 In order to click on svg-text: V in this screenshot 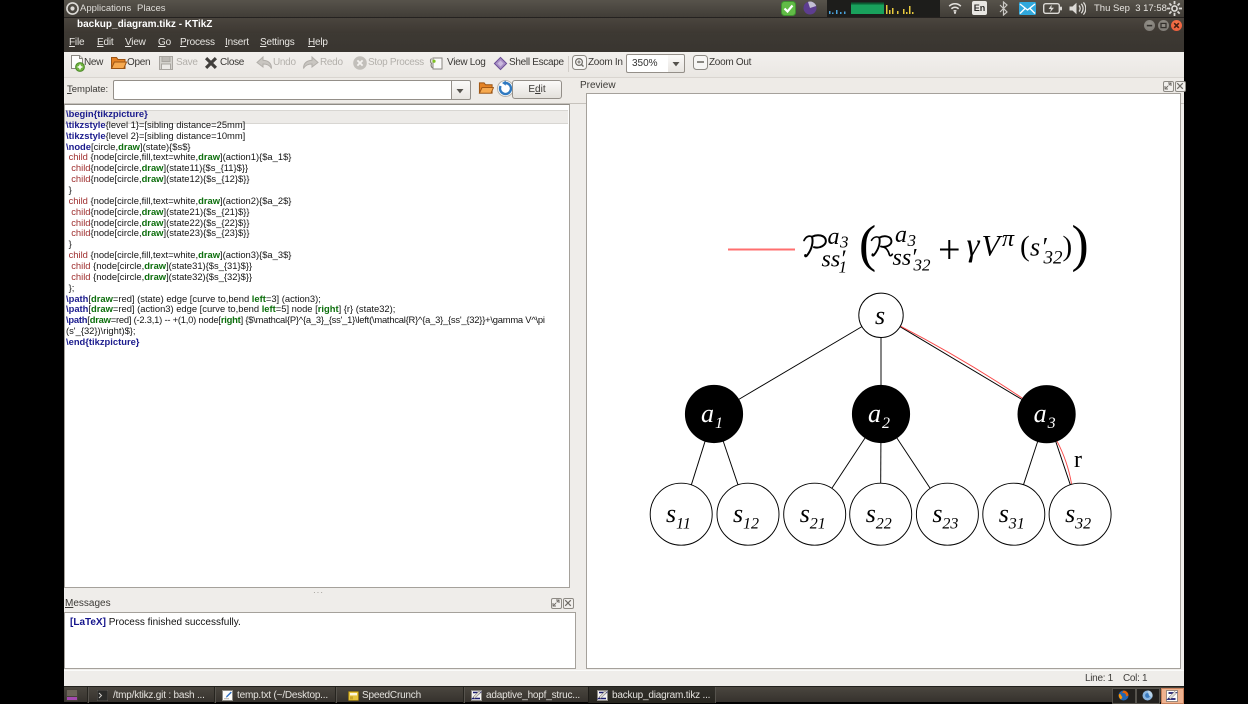, I will do `click(993, 246)`.